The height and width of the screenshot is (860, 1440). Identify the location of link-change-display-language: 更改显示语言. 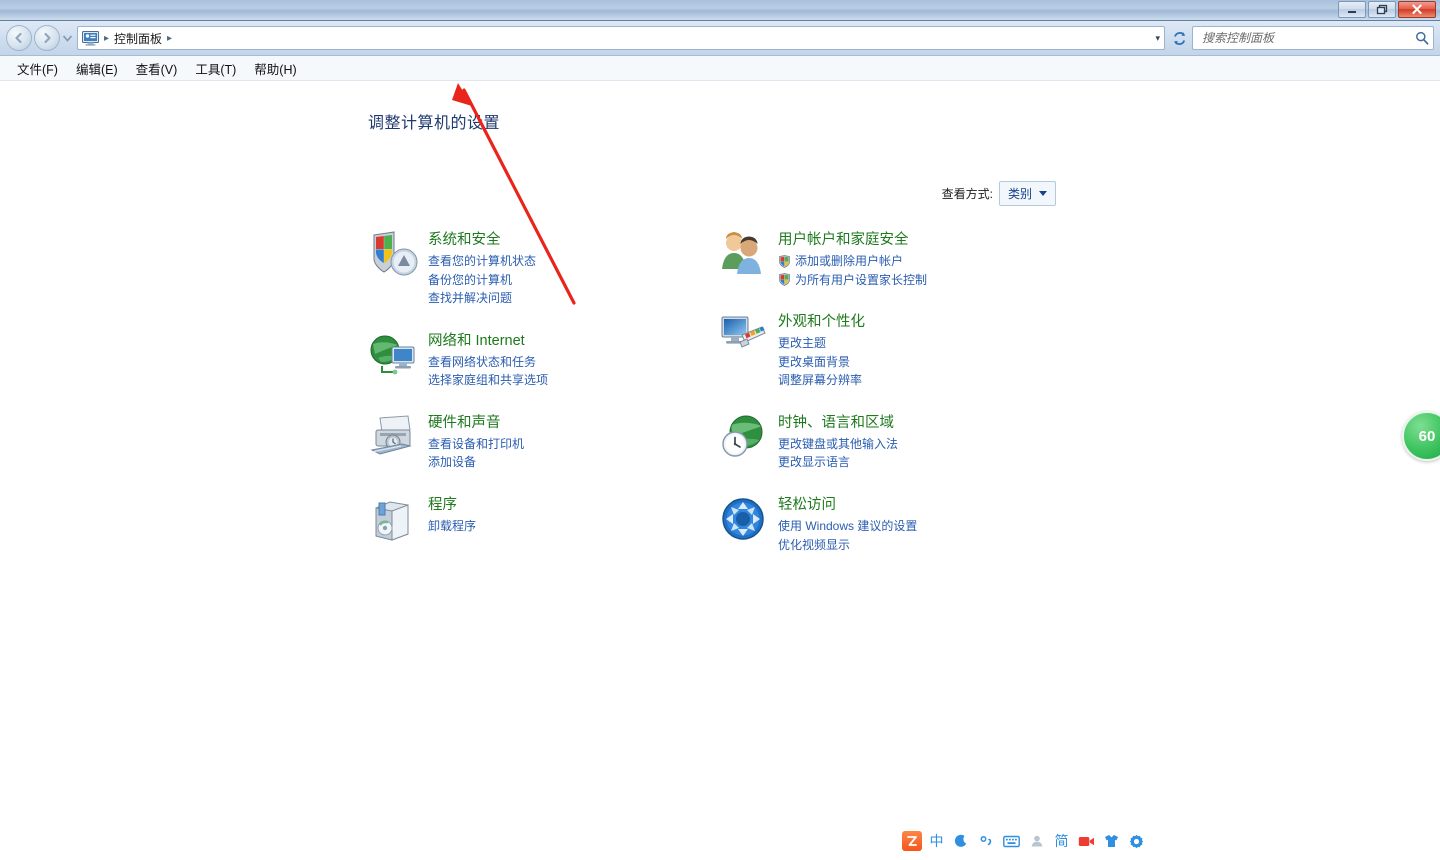
(838, 462).